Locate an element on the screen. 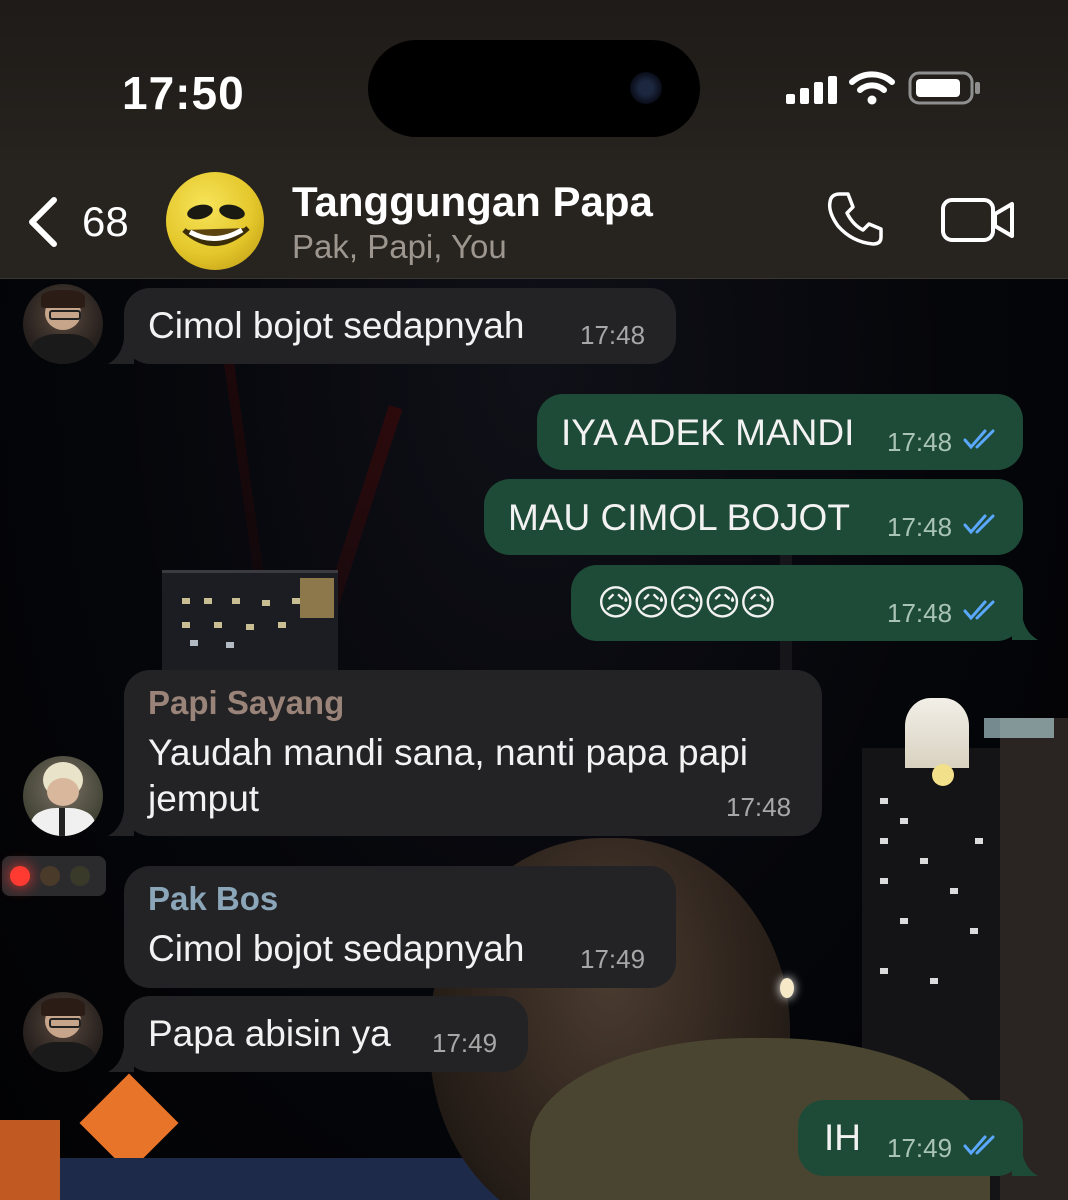 This screenshot has width=1068, height=1200. sender-name: Papi Sayang is located at coordinates (246, 702).